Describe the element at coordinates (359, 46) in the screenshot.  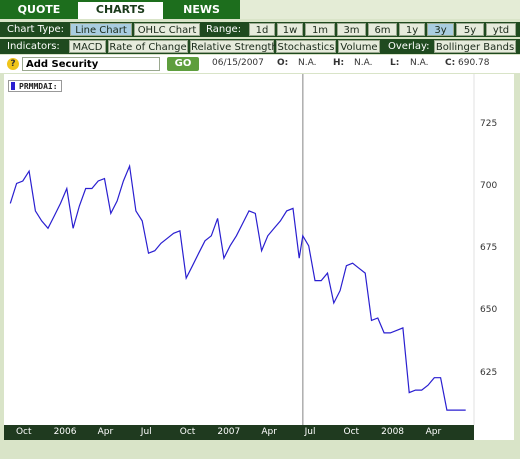
I see `volume-button: Volume` at that location.